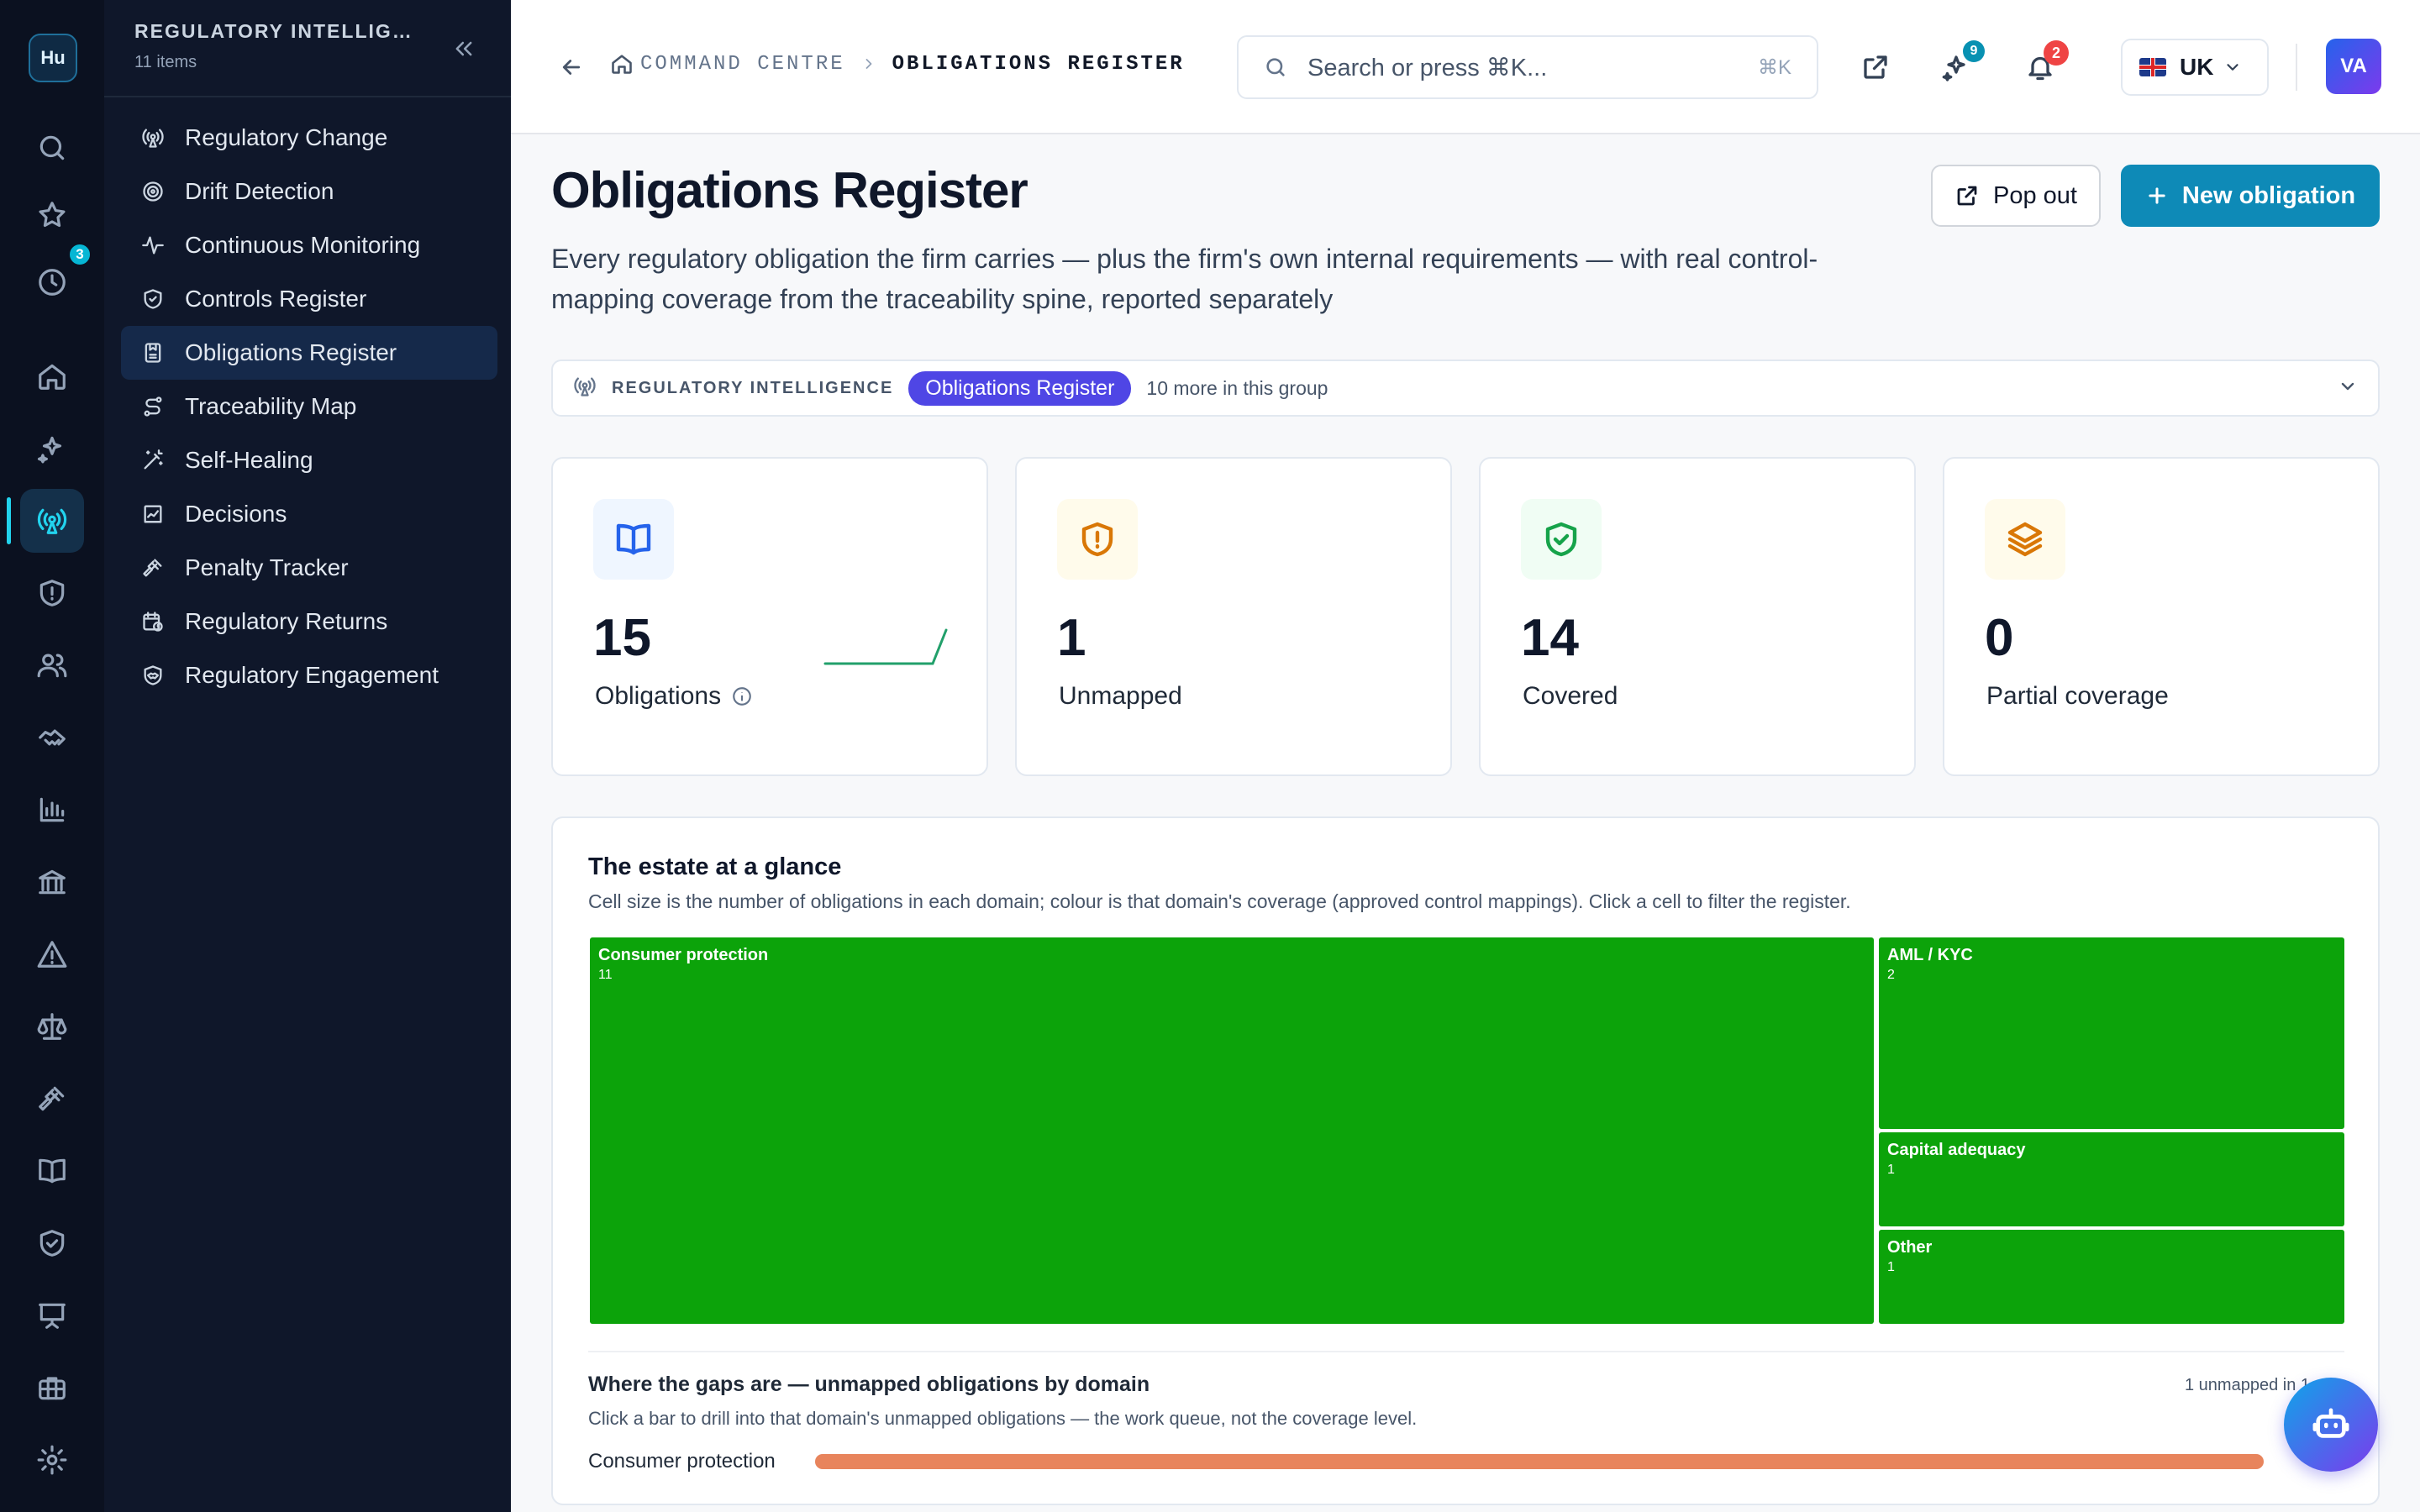  What do you see at coordinates (683, 955) in the screenshot?
I see `cell-name: Consumer protection` at bounding box center [683, 955].